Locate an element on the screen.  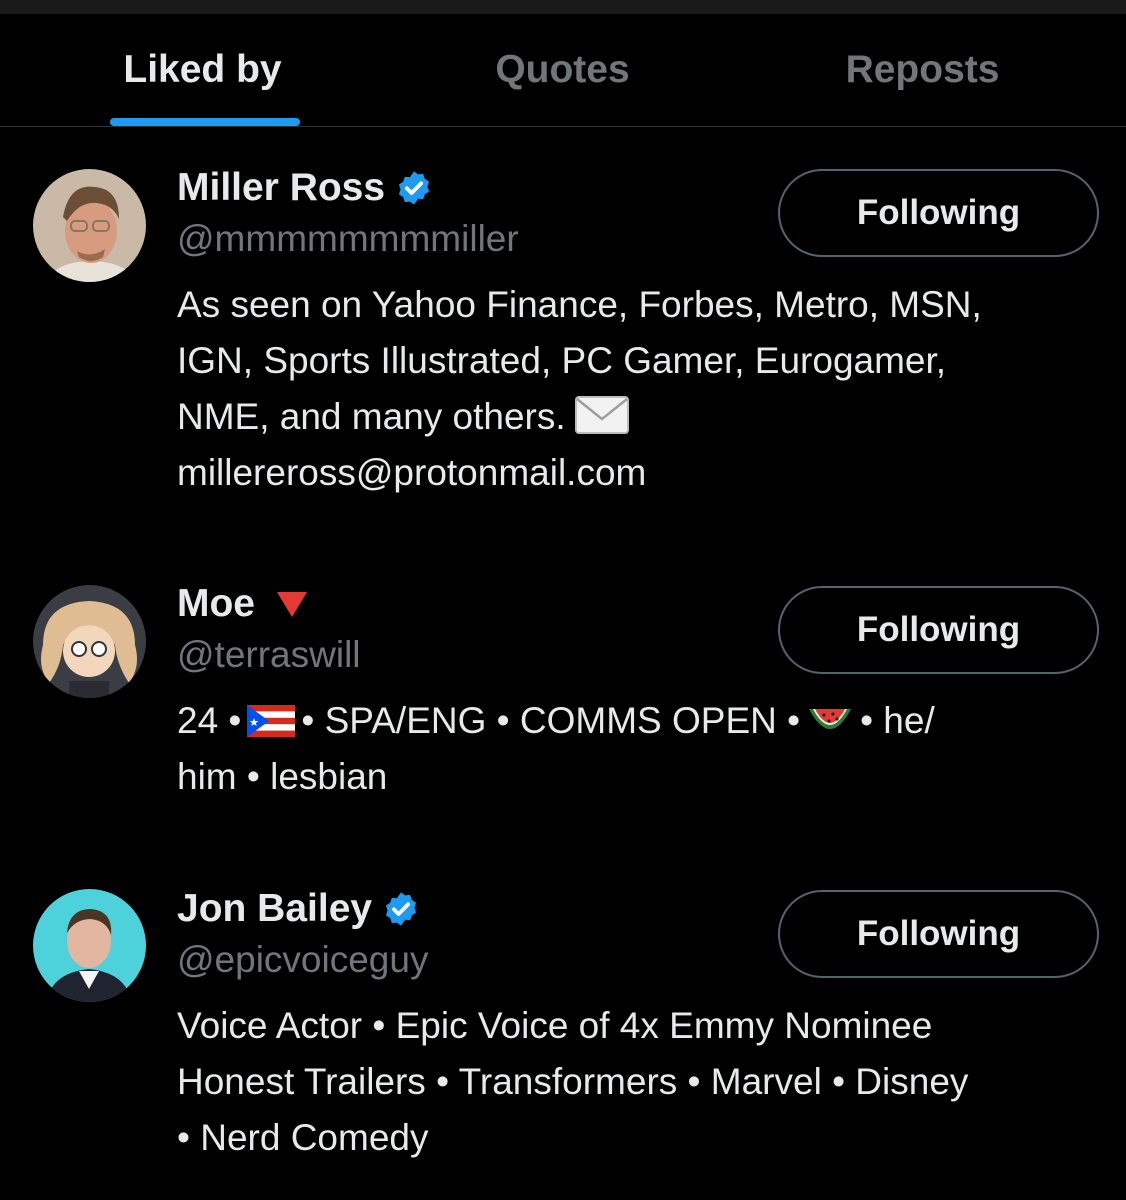
user-handle: @terraswill is located at coordinates (269, 654).